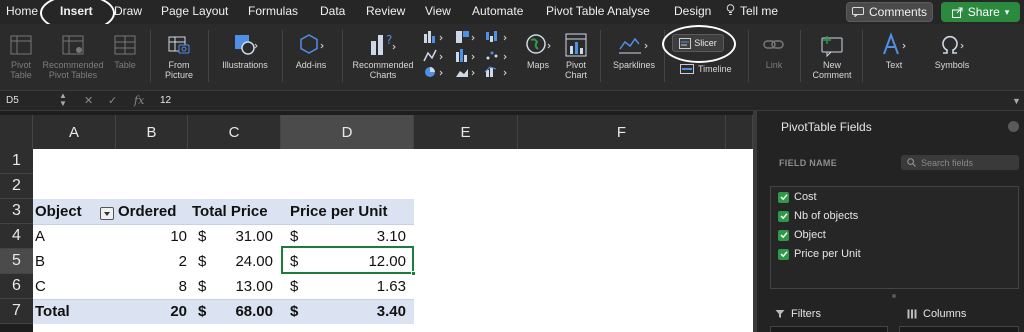  Describe the element at coordinates (16, 236) in the screenshot. I see `row-header-4: 4` at that location.